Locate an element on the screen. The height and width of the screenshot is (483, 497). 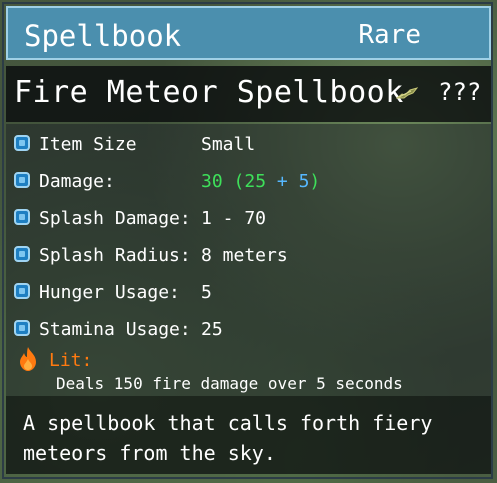
item-name-bar: Fire Meteor Spellbook ??? is located at coordinates (248, 94).